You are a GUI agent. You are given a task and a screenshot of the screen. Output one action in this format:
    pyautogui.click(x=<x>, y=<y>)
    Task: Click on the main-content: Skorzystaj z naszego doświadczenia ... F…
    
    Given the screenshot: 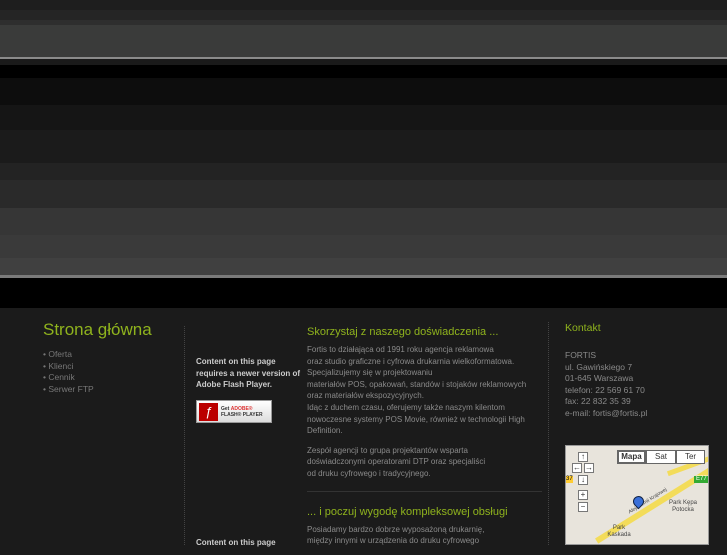 What is the action you would take?
    pyautogui.click(x=424, y=440)
    